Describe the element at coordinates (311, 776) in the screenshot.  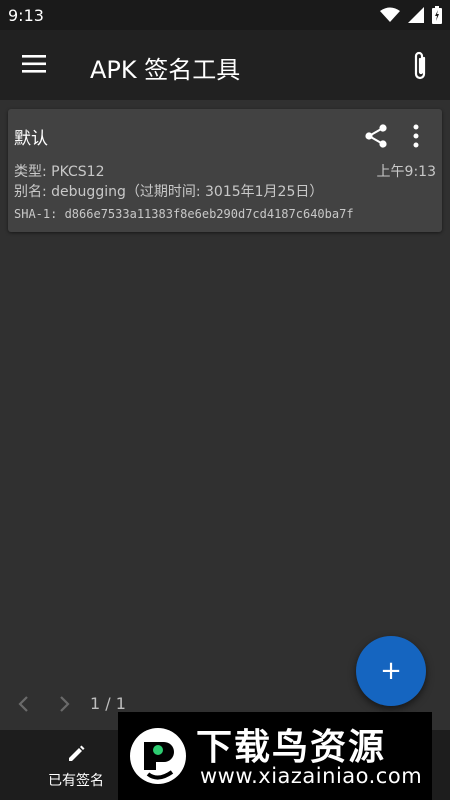
I see `watermark-url: www.xiazainiao.com` at that location.